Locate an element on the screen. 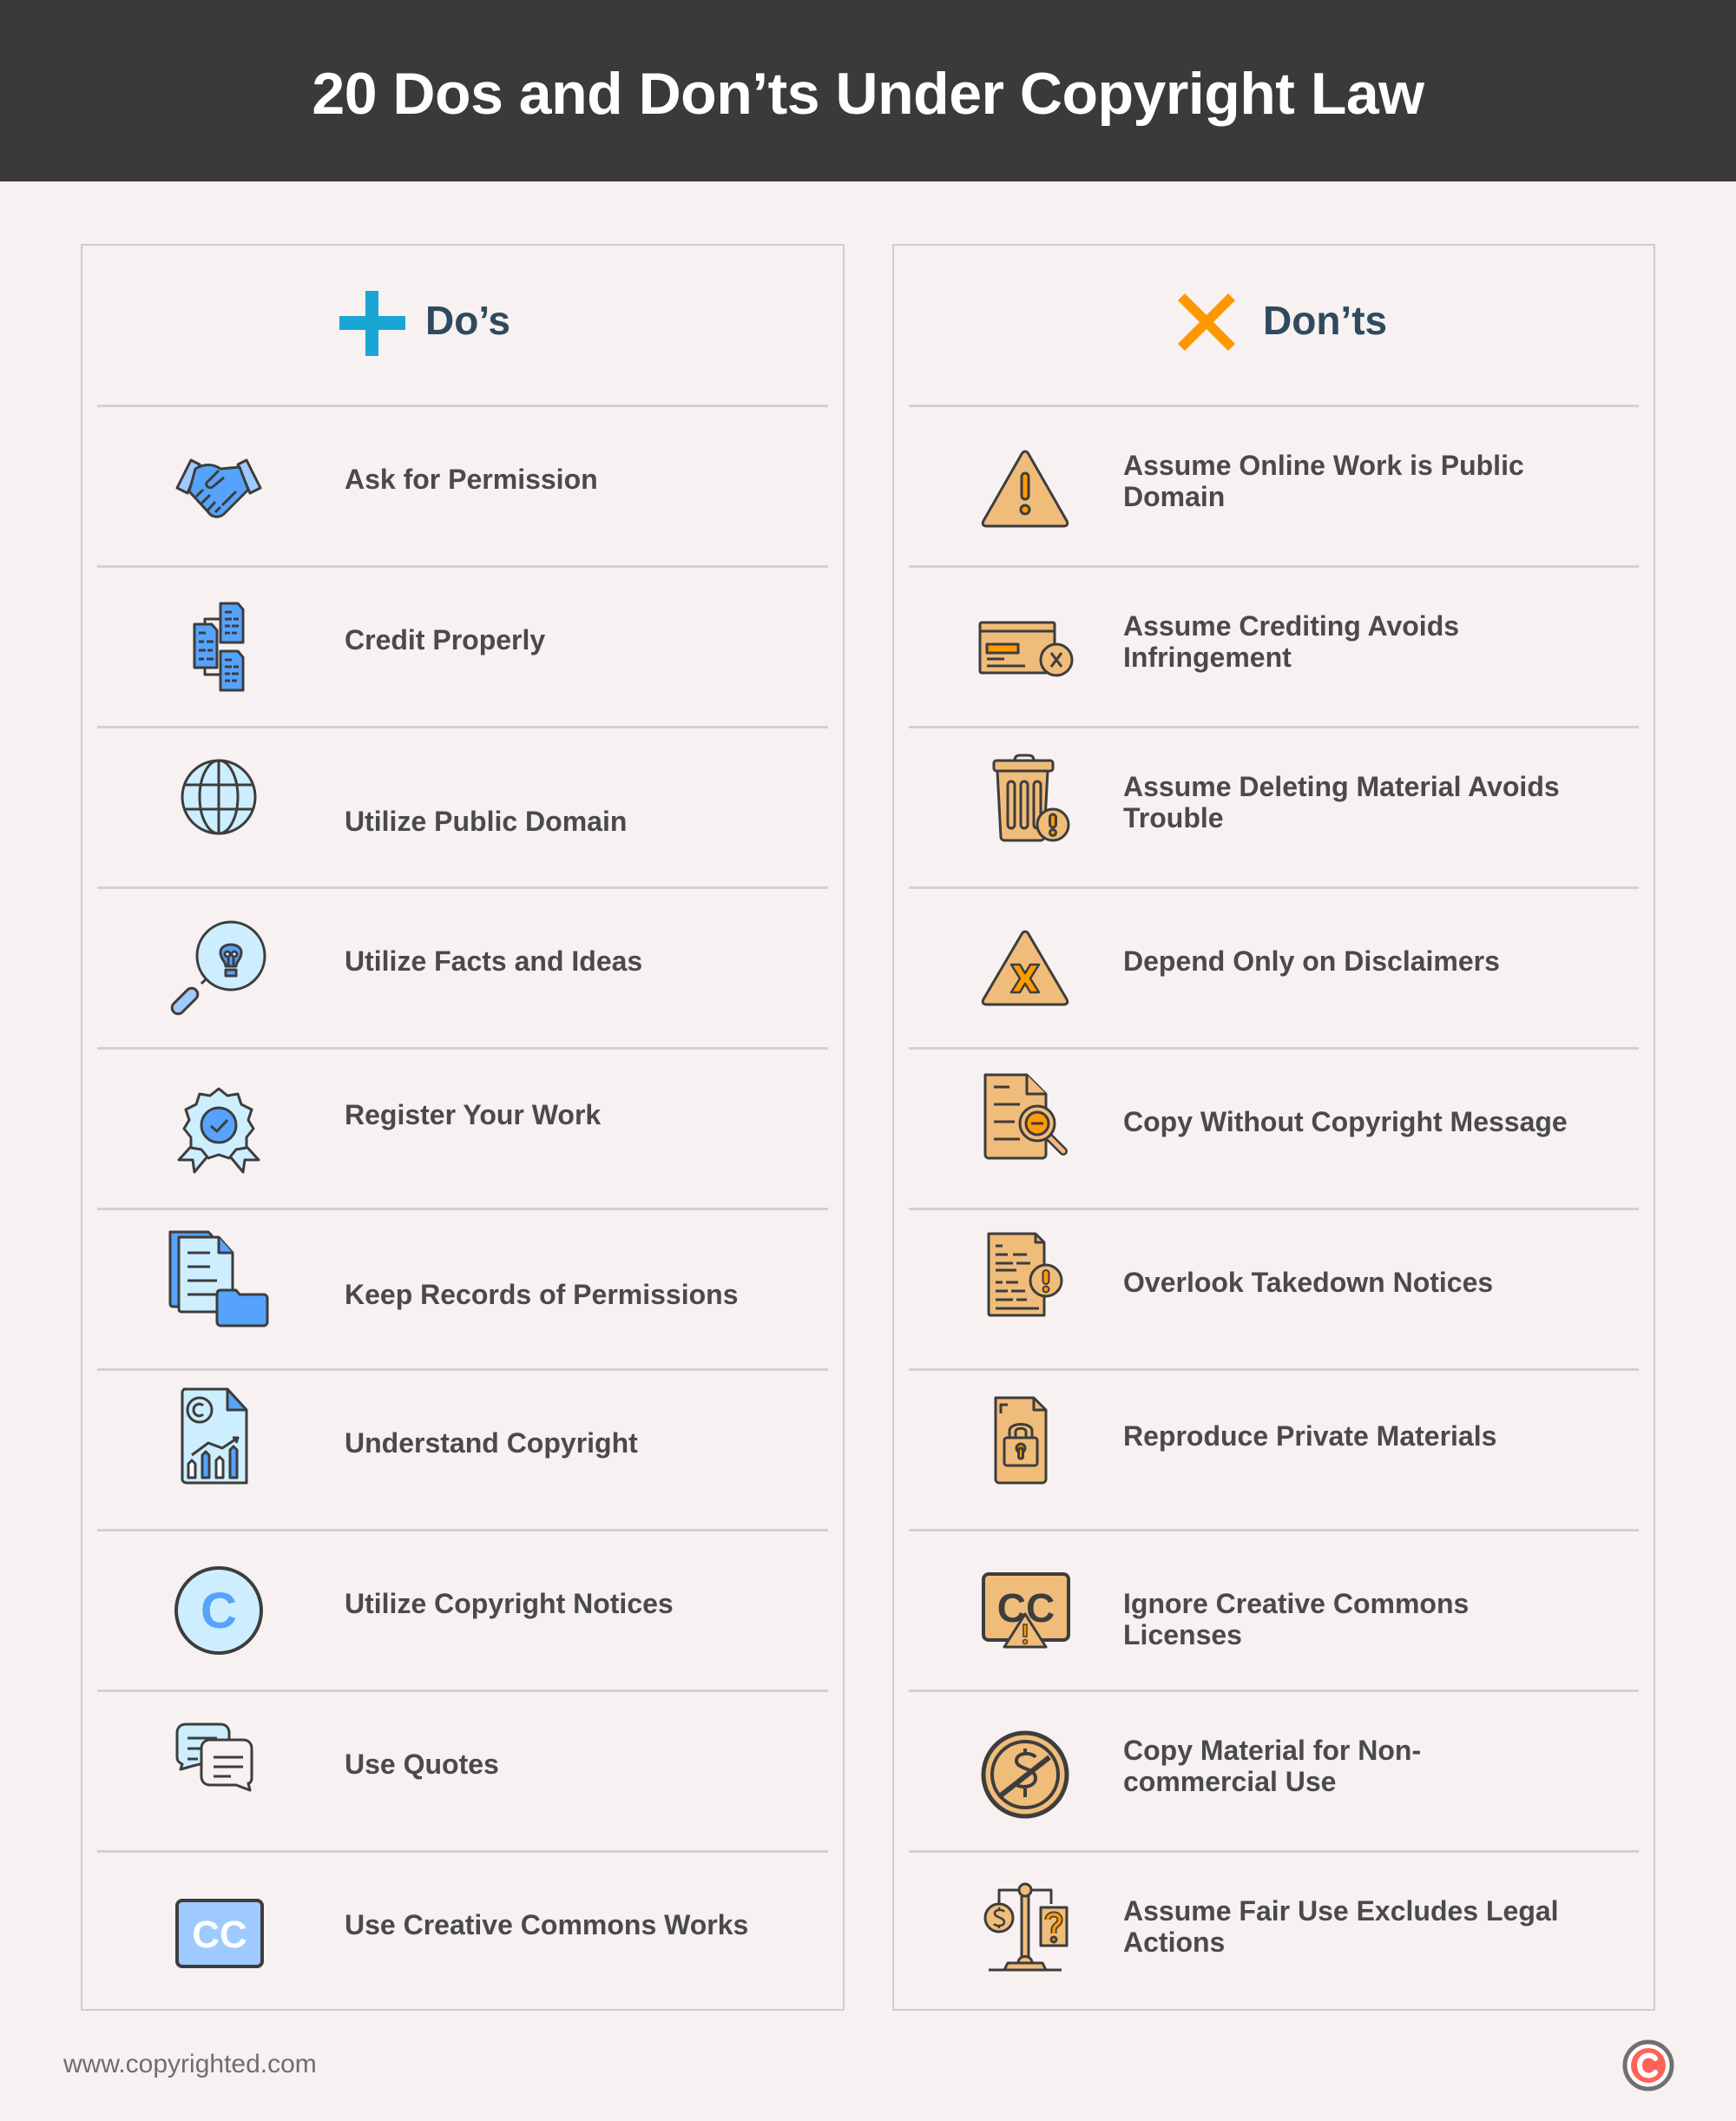  locked-document-icon is located at coordinates (1025, 1443).